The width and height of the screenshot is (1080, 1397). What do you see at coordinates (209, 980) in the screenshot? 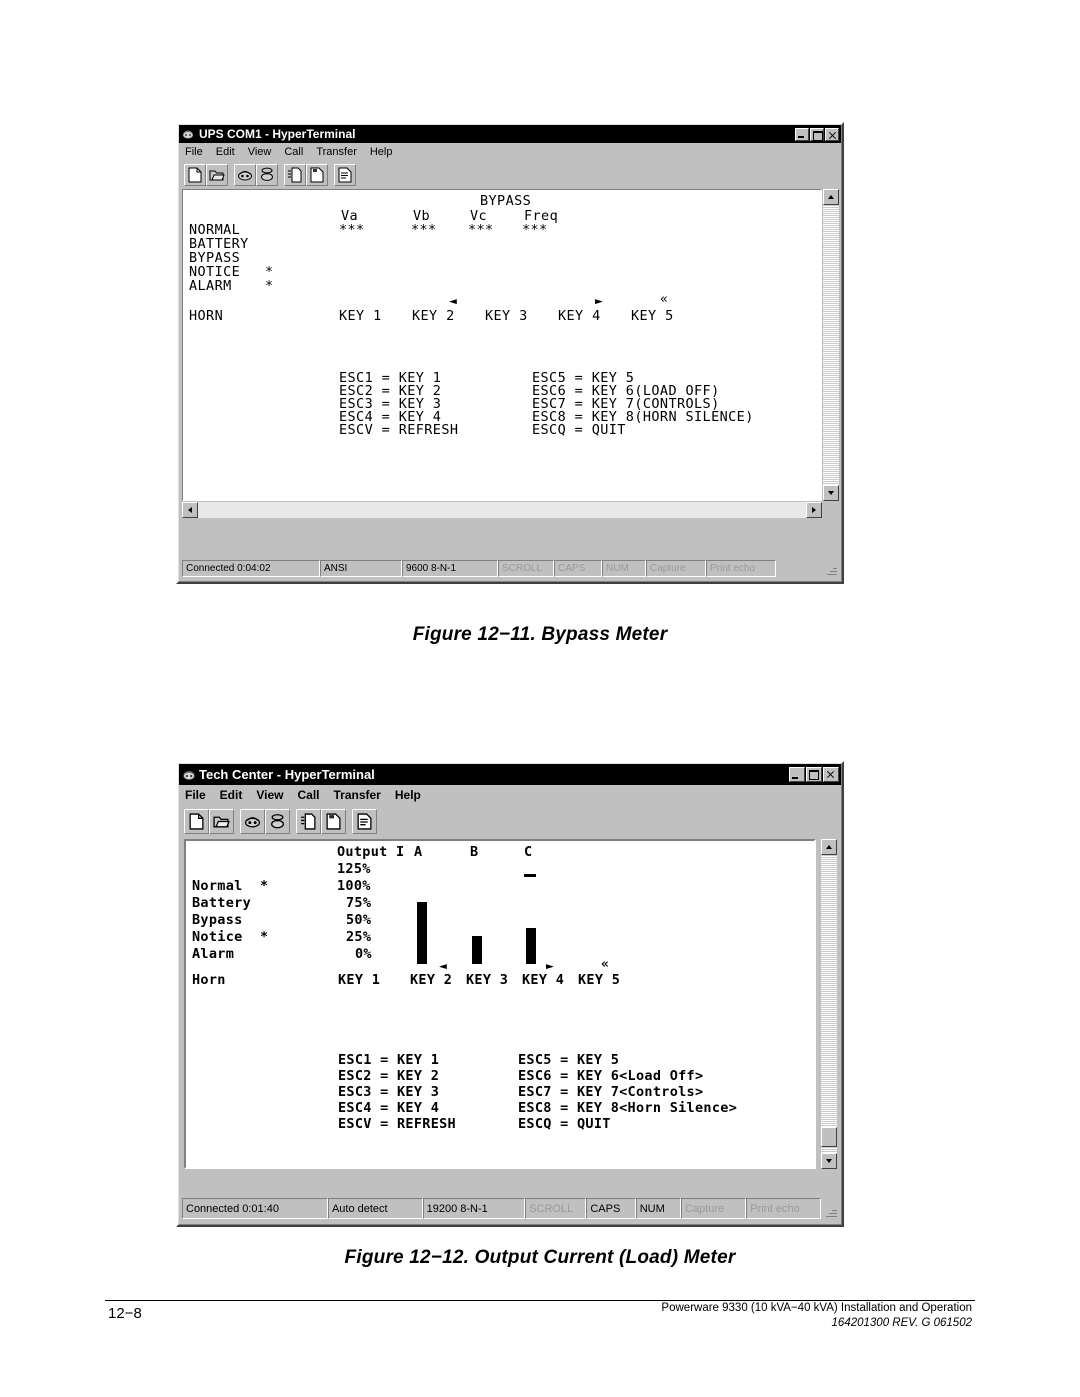
I see `horn-label: Horn` at bounding box center [209, 980].